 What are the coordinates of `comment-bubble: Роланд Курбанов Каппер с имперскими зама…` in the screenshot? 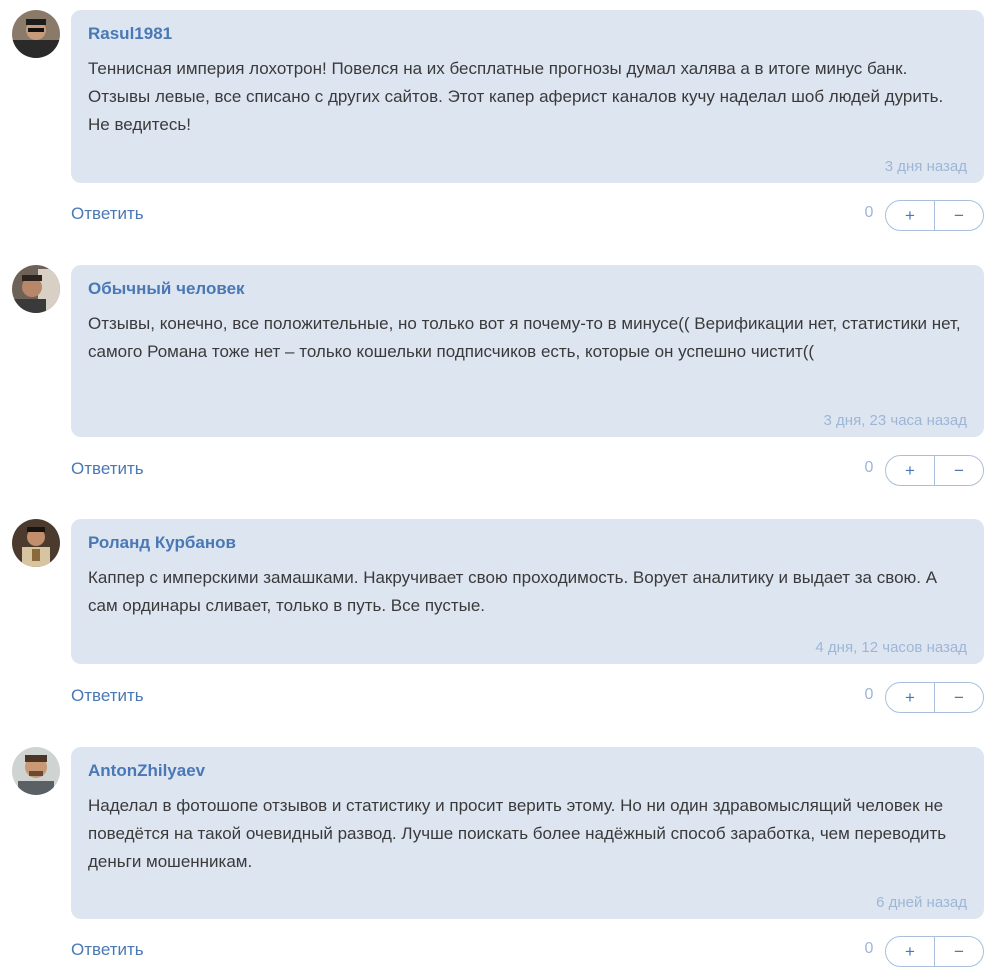 It's located at (527, 591).